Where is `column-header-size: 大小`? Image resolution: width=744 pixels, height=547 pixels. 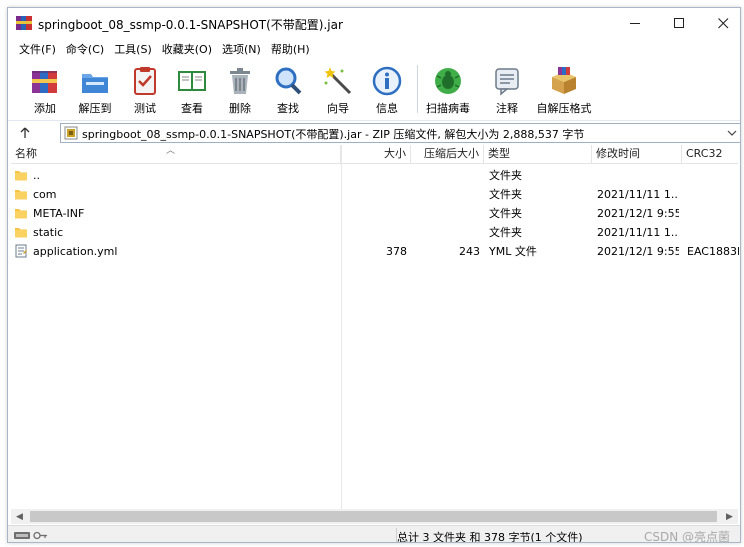
column-header-size: 大小 is located at coordinates (376, 154).